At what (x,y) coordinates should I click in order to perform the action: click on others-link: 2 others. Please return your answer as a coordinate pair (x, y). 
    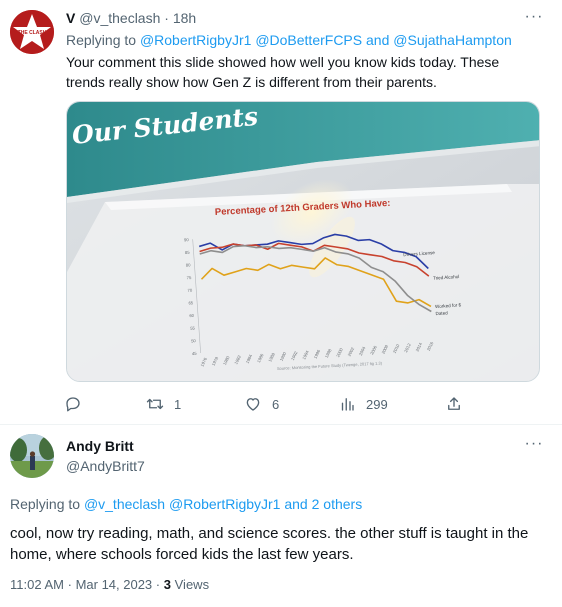
    Looking at the image, I should click on (337, 504).